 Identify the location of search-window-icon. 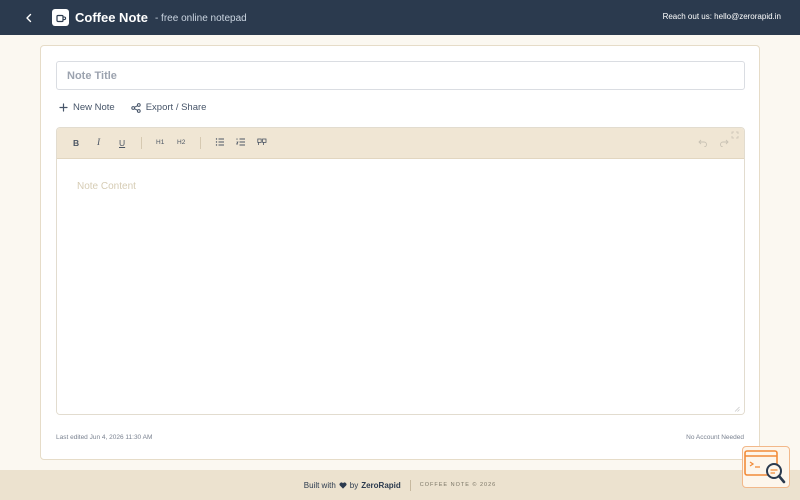
(765, 467).